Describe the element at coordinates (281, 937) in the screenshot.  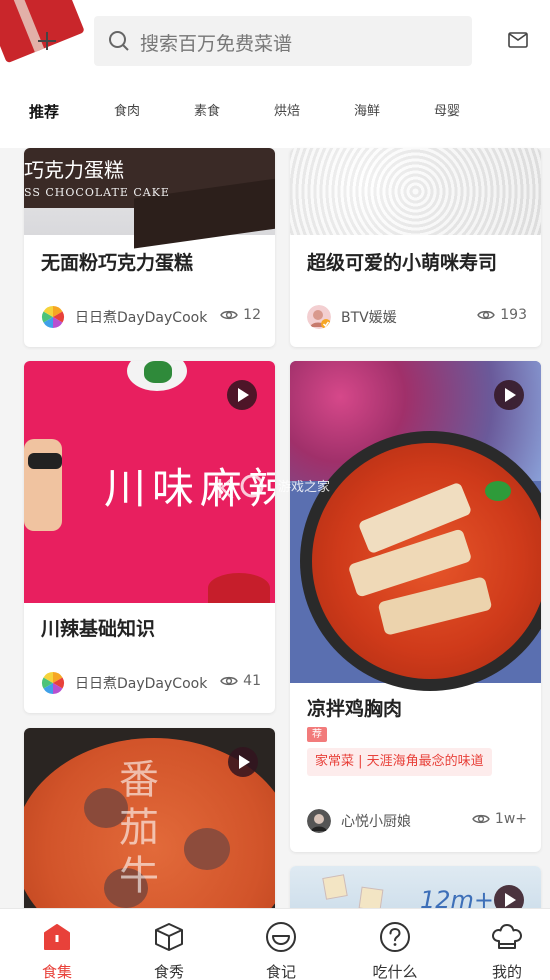
I see `smile-icon` at that location.